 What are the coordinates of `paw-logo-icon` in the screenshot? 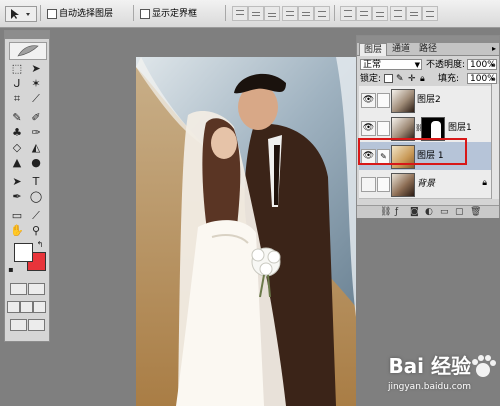 It's located at (484, 366).